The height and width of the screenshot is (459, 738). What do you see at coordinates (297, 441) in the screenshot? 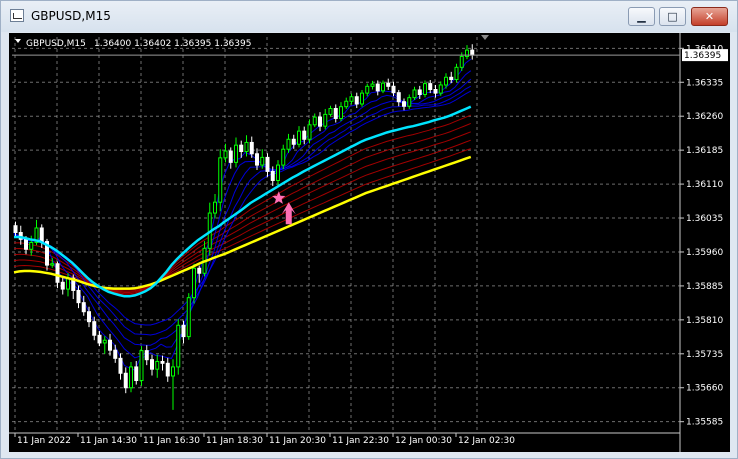
I see `time-label: 11 Jan 20:30` at bounding box center [297, 441].